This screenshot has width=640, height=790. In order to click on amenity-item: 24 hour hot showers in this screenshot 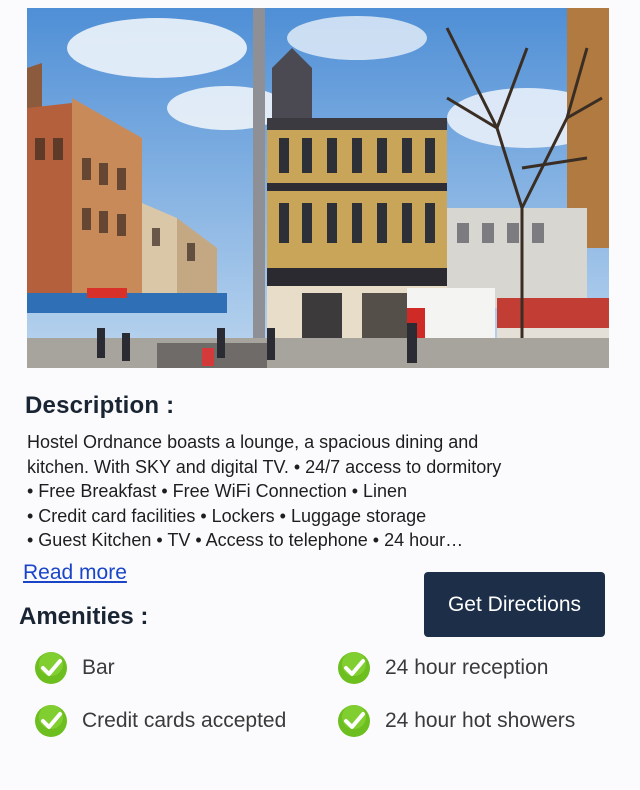, I will do `click(456, 721)`.